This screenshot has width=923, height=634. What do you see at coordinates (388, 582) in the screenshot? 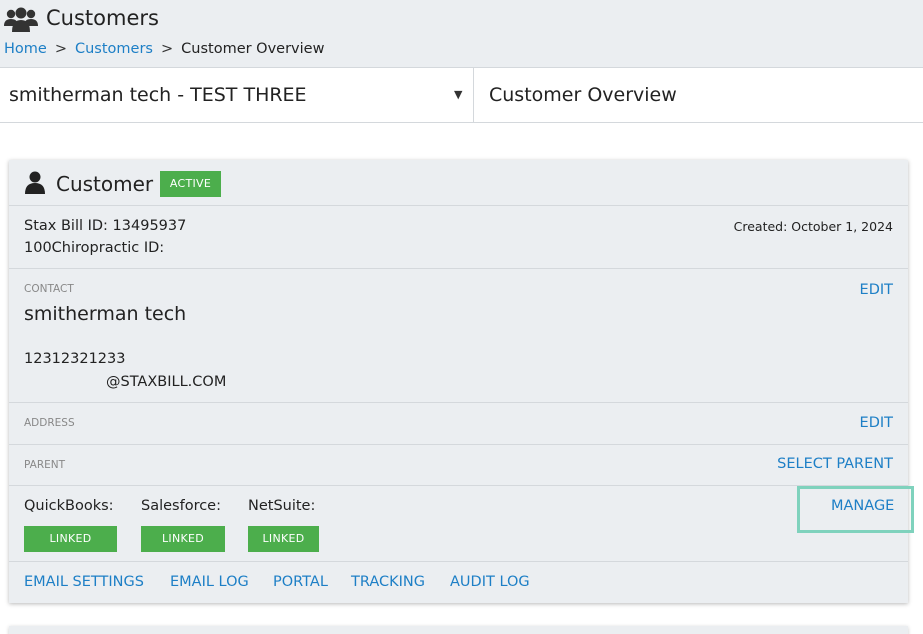
I see `tracking-link: TRACKING` at bounding box center [388, 582].